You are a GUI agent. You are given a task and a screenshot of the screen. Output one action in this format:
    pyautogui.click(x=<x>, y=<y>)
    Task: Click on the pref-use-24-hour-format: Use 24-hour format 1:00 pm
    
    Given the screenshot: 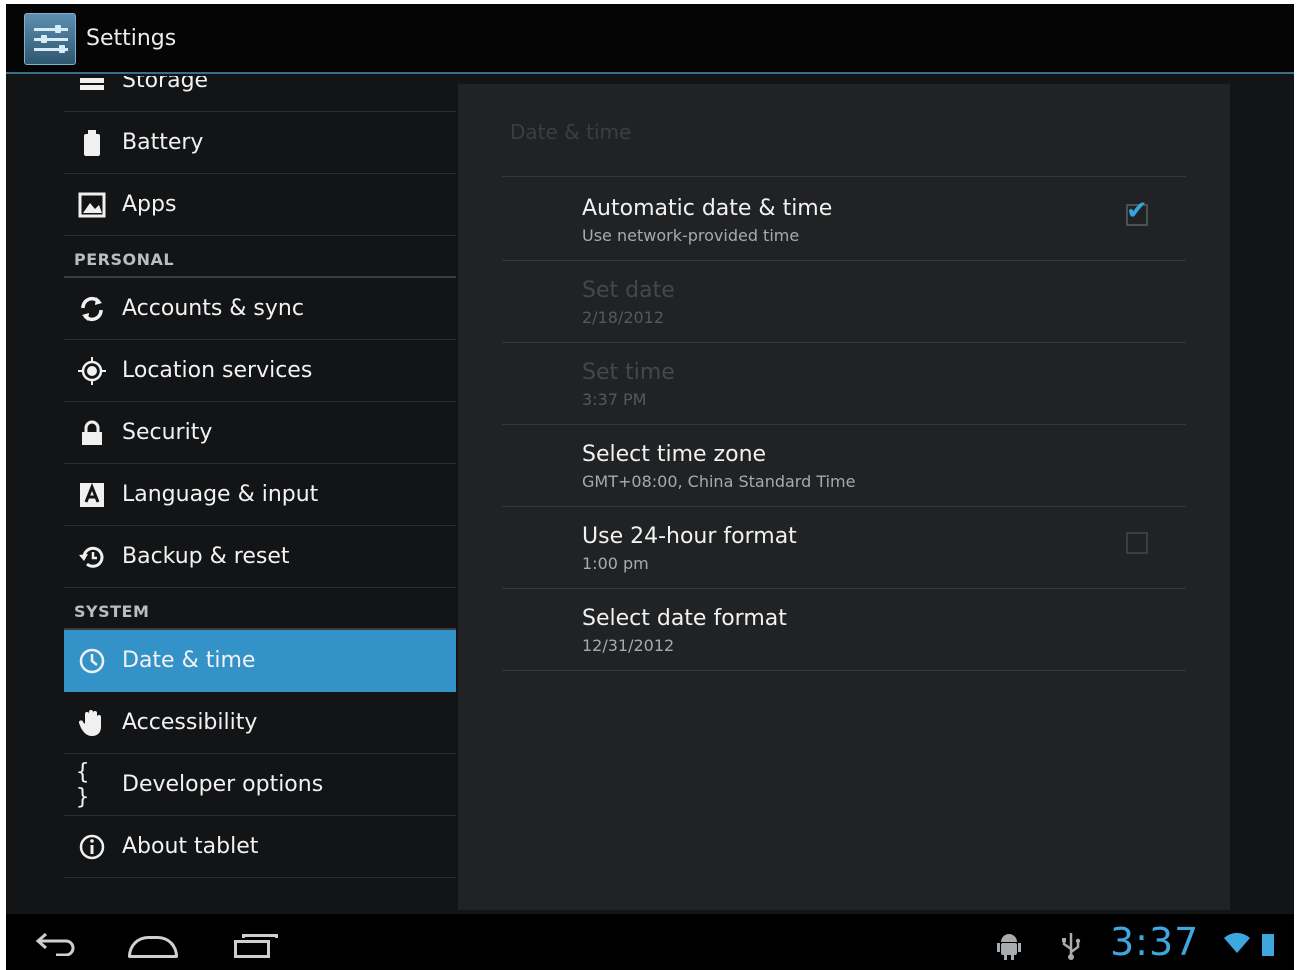 What is the action you would take?
    pyautogui.click(x=844, y=547)
    